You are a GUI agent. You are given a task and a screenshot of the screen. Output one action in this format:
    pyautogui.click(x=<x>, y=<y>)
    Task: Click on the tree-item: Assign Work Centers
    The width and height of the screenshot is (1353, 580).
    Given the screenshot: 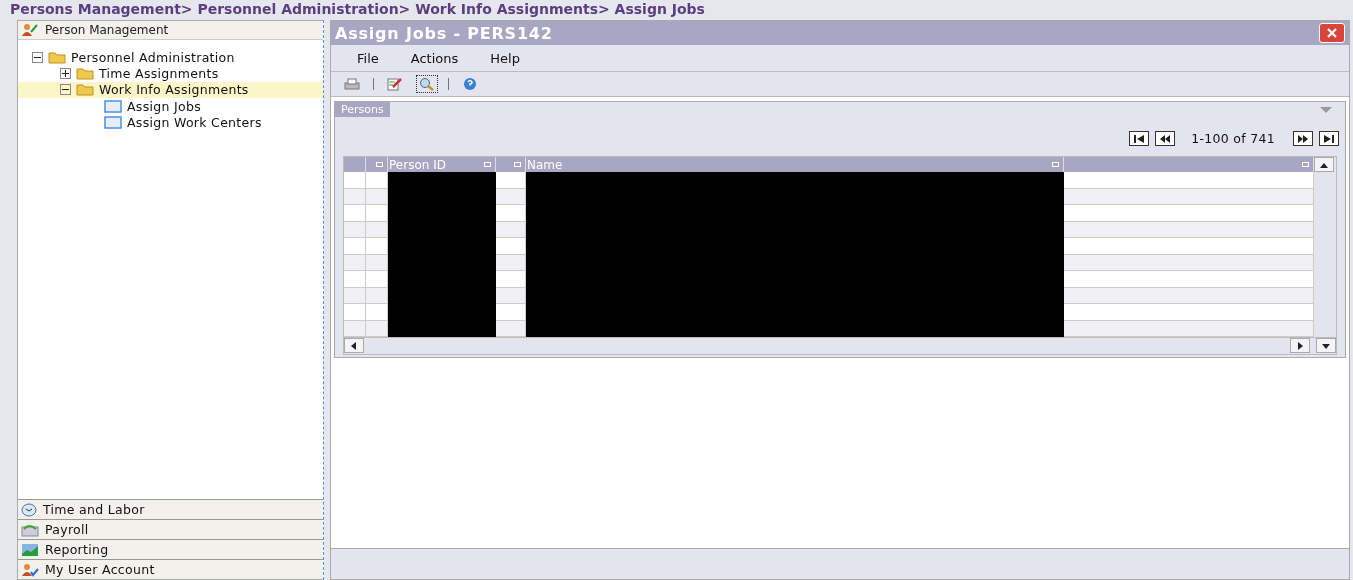 What is the action you would take?
    pyautogui.click(x=170, y=122)
    